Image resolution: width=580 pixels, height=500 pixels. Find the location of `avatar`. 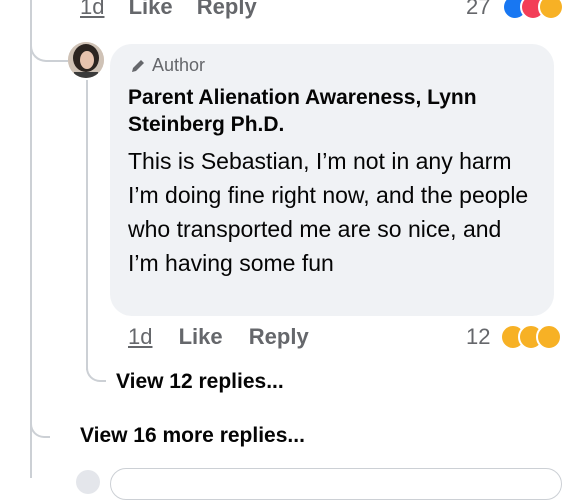

avatar is located at coordinates (86, 60).